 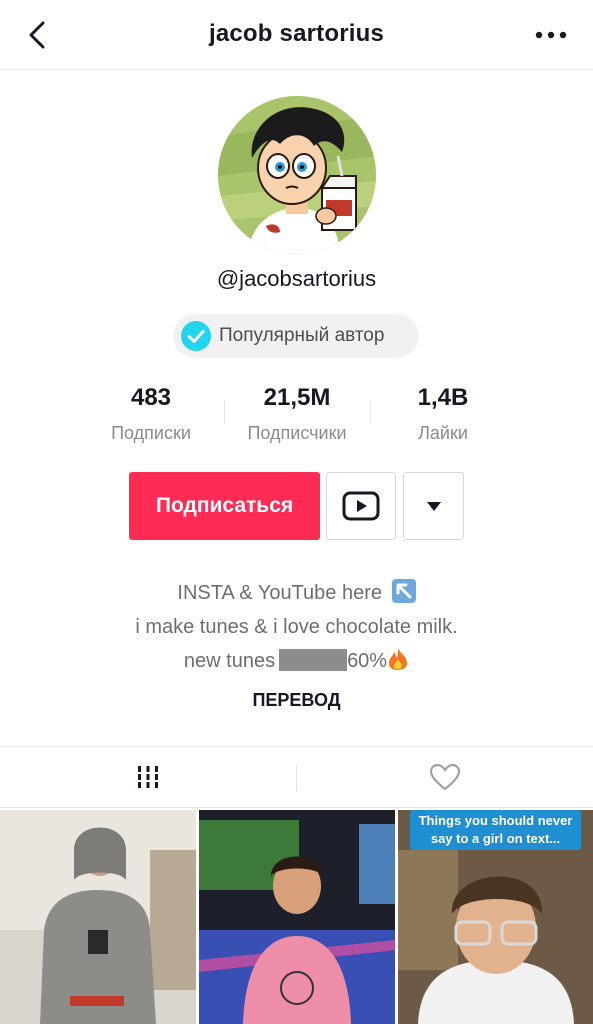 I want to click on page-title: jacob sartorius, so click(x=296, y=33).